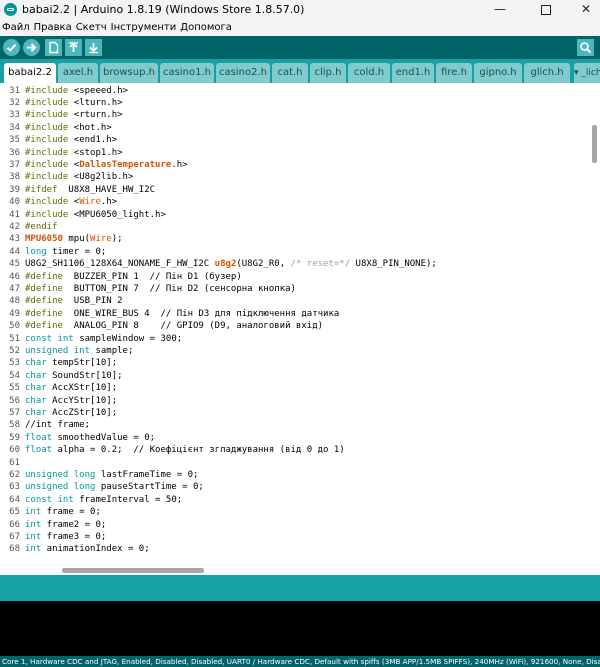 The image size is (600, 667). I want to click on upload-button, so click(31, 47).